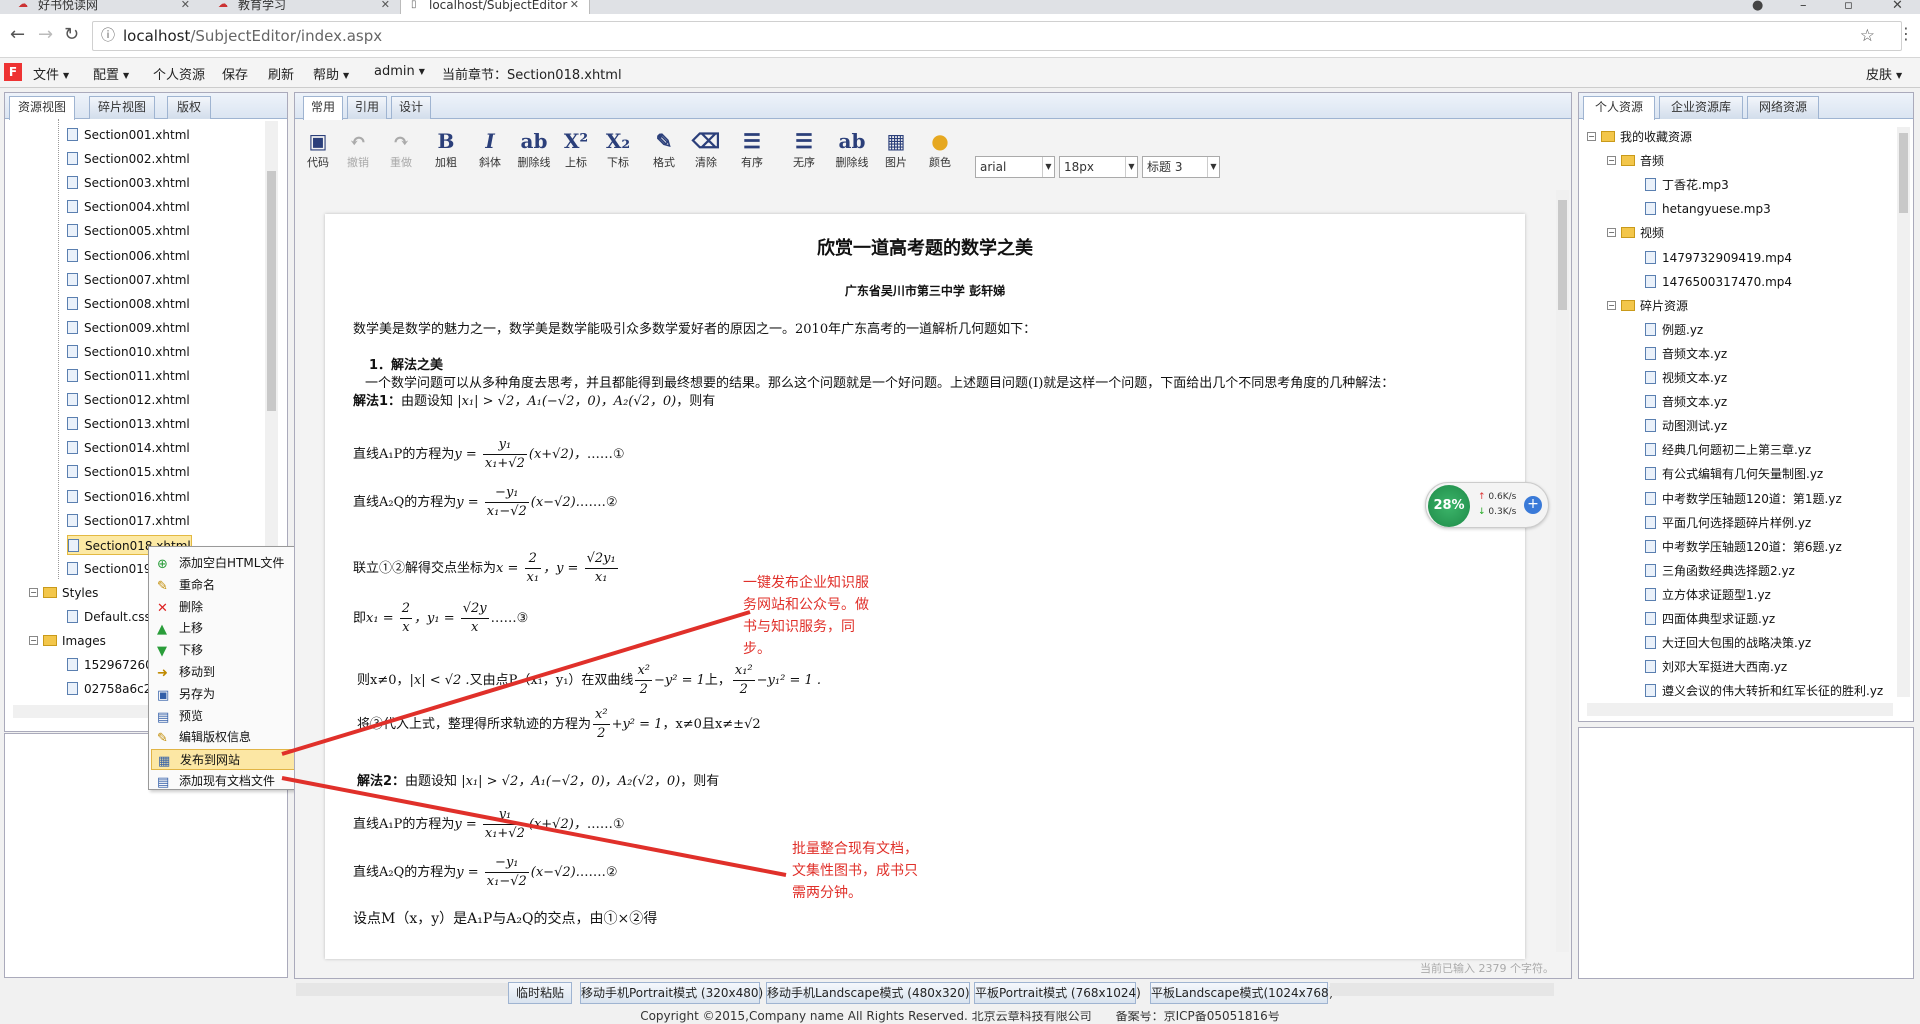 The width and height of the screenshot is (1920, 1024). Describe the element at coordinates (806, 616) in the screenshot. I see `annotation-publish: 一键发布企业知识服 务网站和公众号。做 书与知识服务，同 步。` at that location.